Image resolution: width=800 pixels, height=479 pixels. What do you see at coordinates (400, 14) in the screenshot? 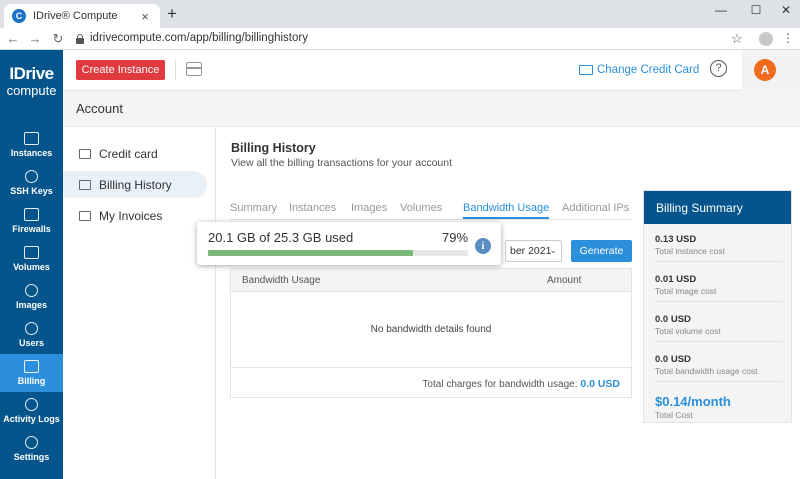
I see `browser-tab-bar: C IDrive® Compute × + — ☐ ✕` at bounding box center [400, 14].